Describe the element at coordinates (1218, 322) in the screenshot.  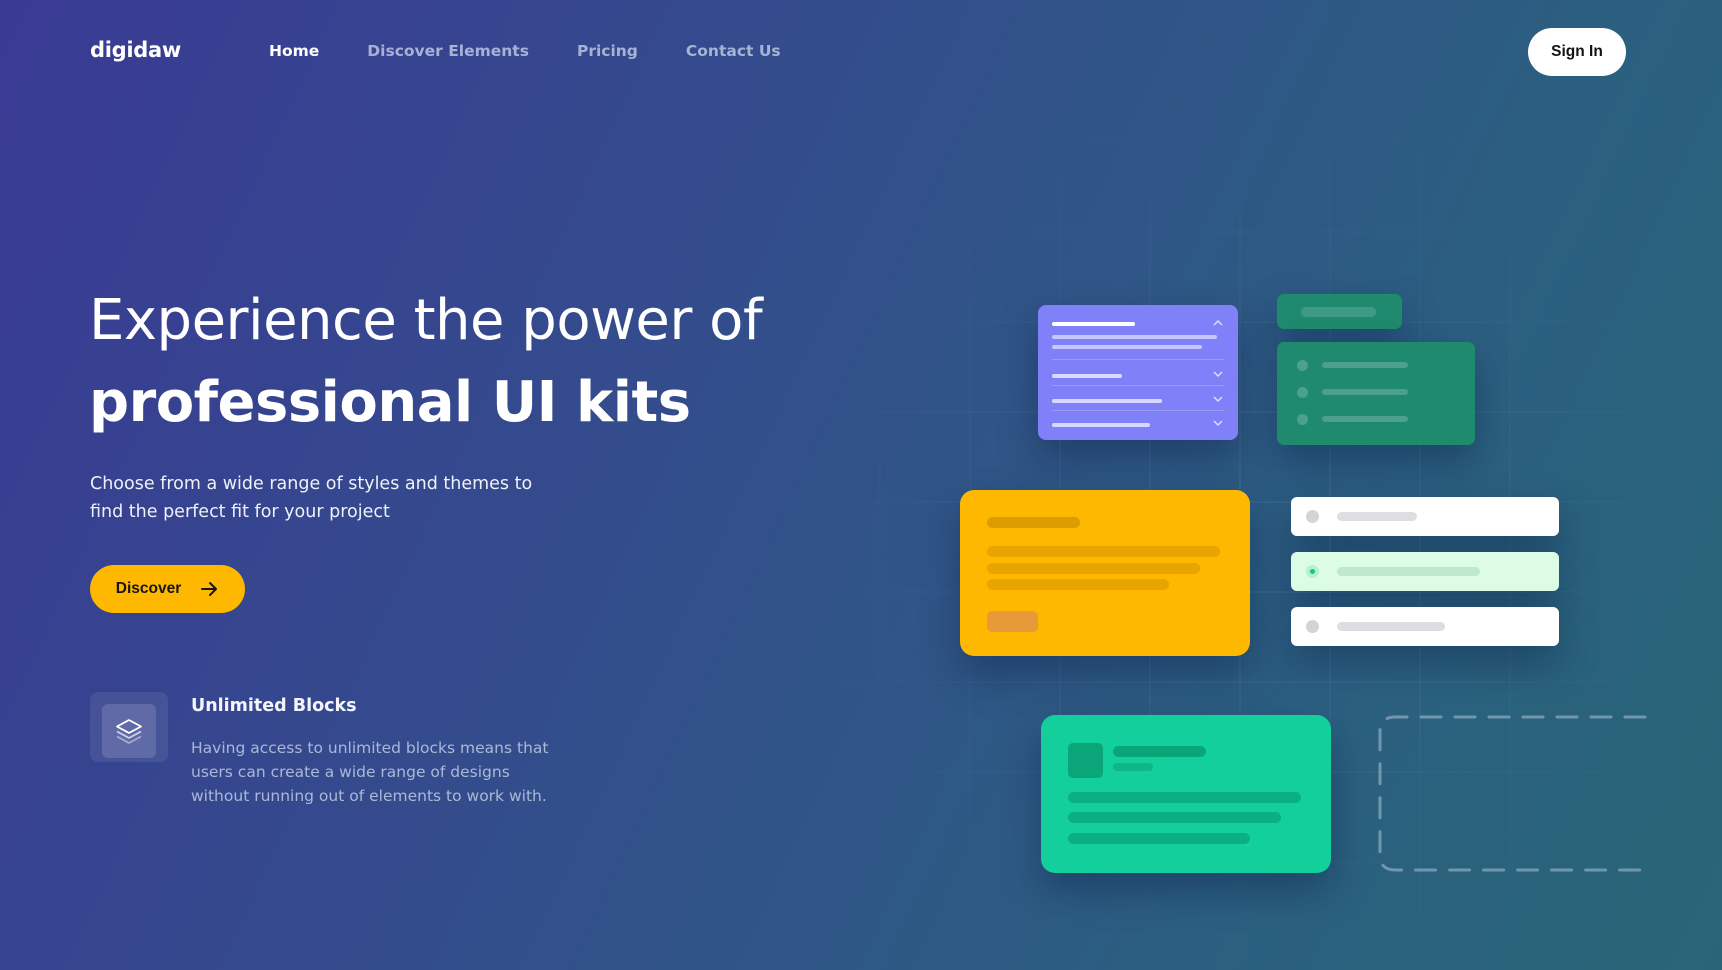
I see `chevron-up-icon` at that location.